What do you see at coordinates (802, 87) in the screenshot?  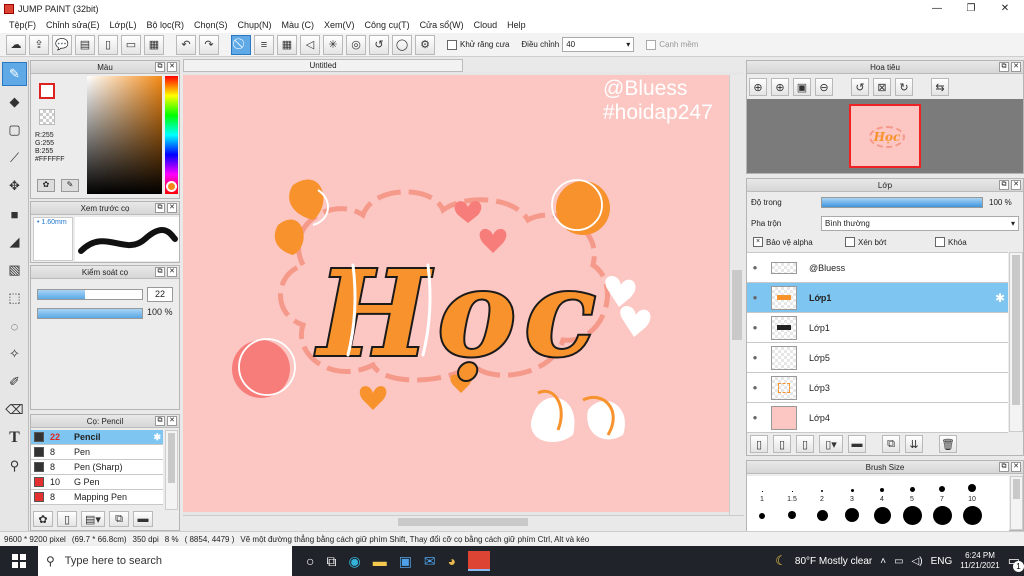 I see `zoom-actual-icon: ▣` at bounding box center [802, 87].